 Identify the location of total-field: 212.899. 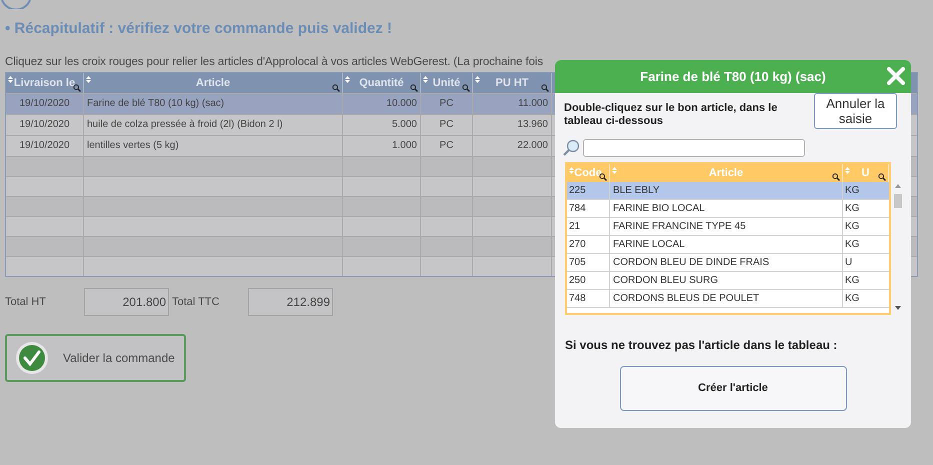
(290, 302).